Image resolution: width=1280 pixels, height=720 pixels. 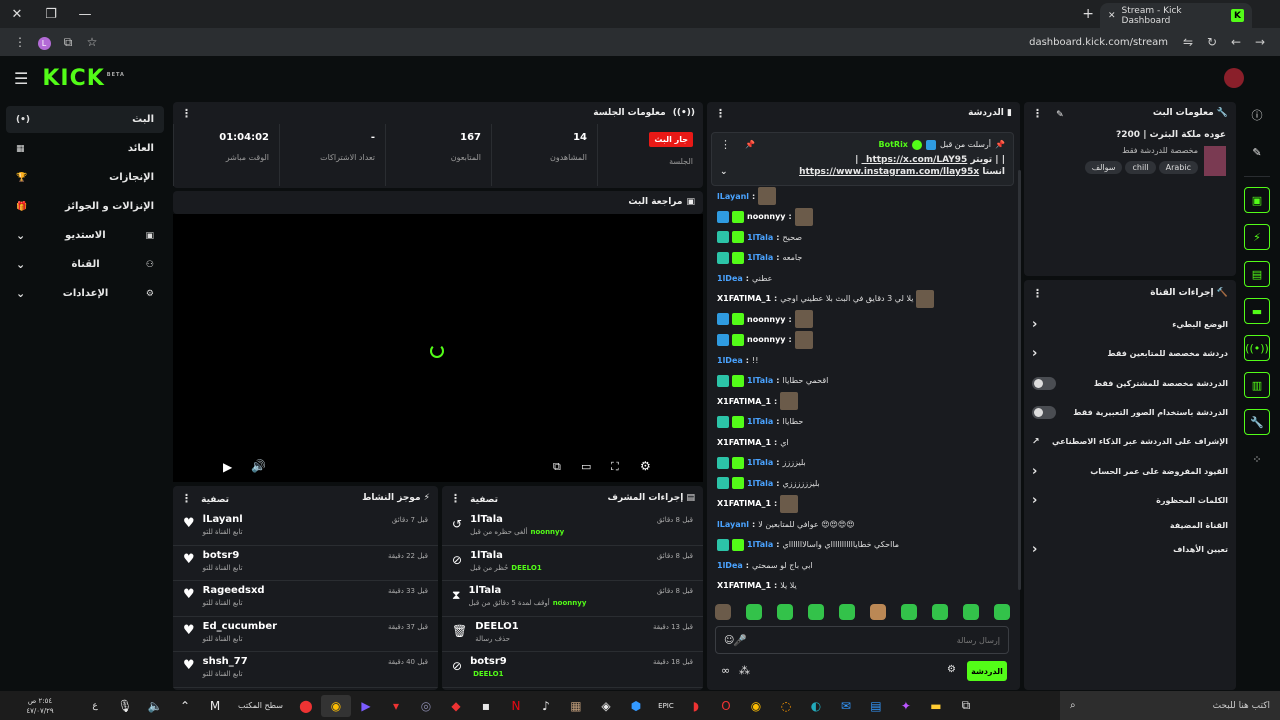 I want to click on mod-action-row: ⊘ botsr9 DEELO1 قبل 18 دقيقة, so click(x=572, y=670).